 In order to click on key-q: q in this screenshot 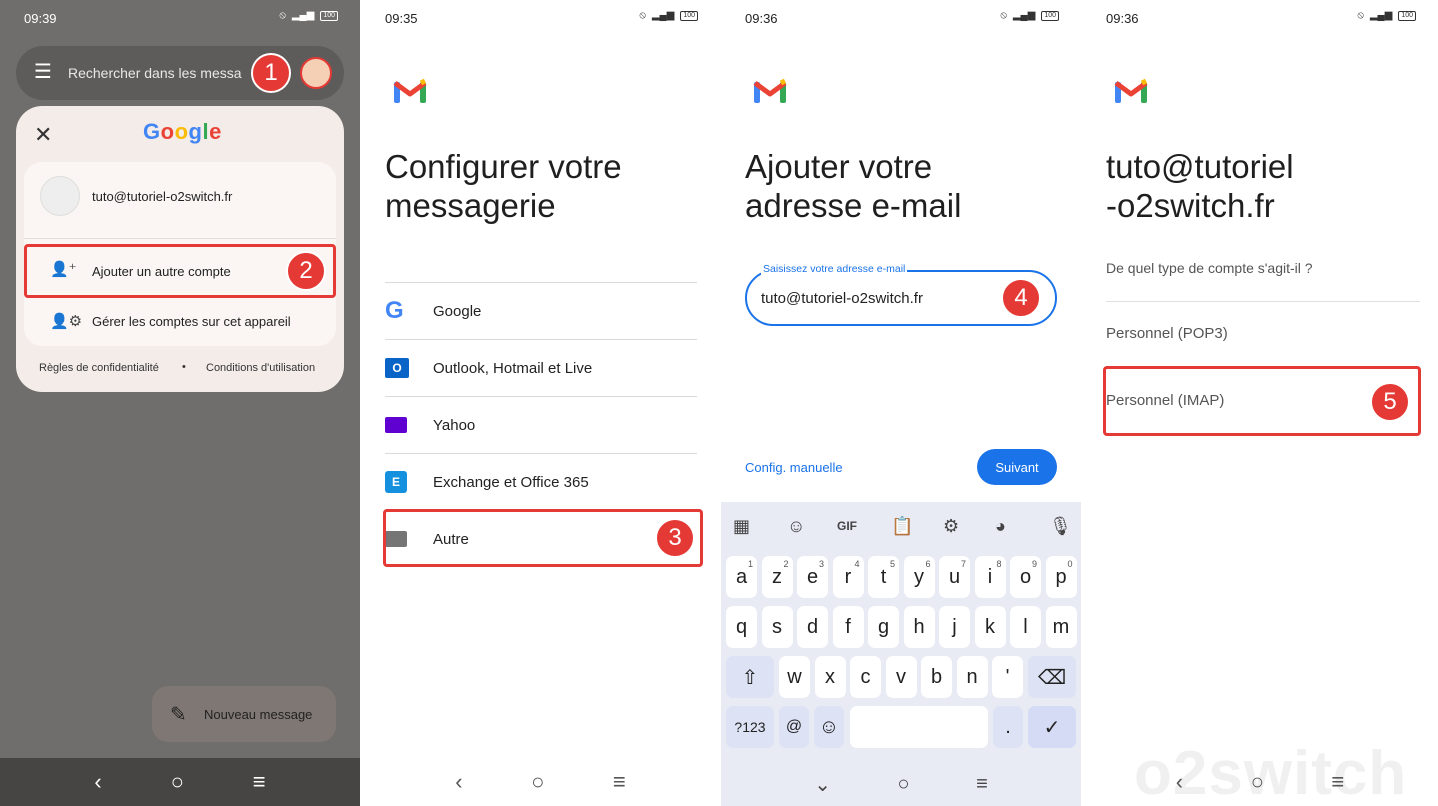, I will do `click(741, 627)`.